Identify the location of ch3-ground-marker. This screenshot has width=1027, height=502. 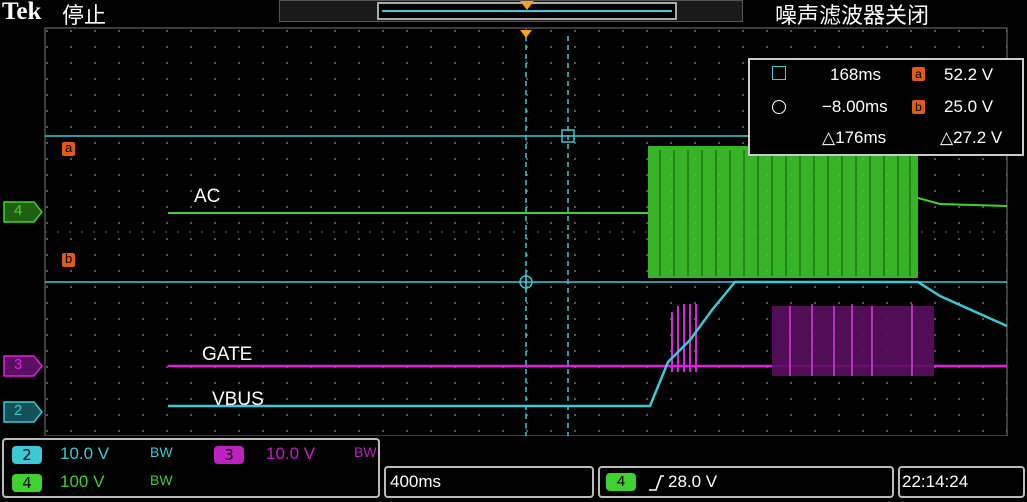
(23, 366).